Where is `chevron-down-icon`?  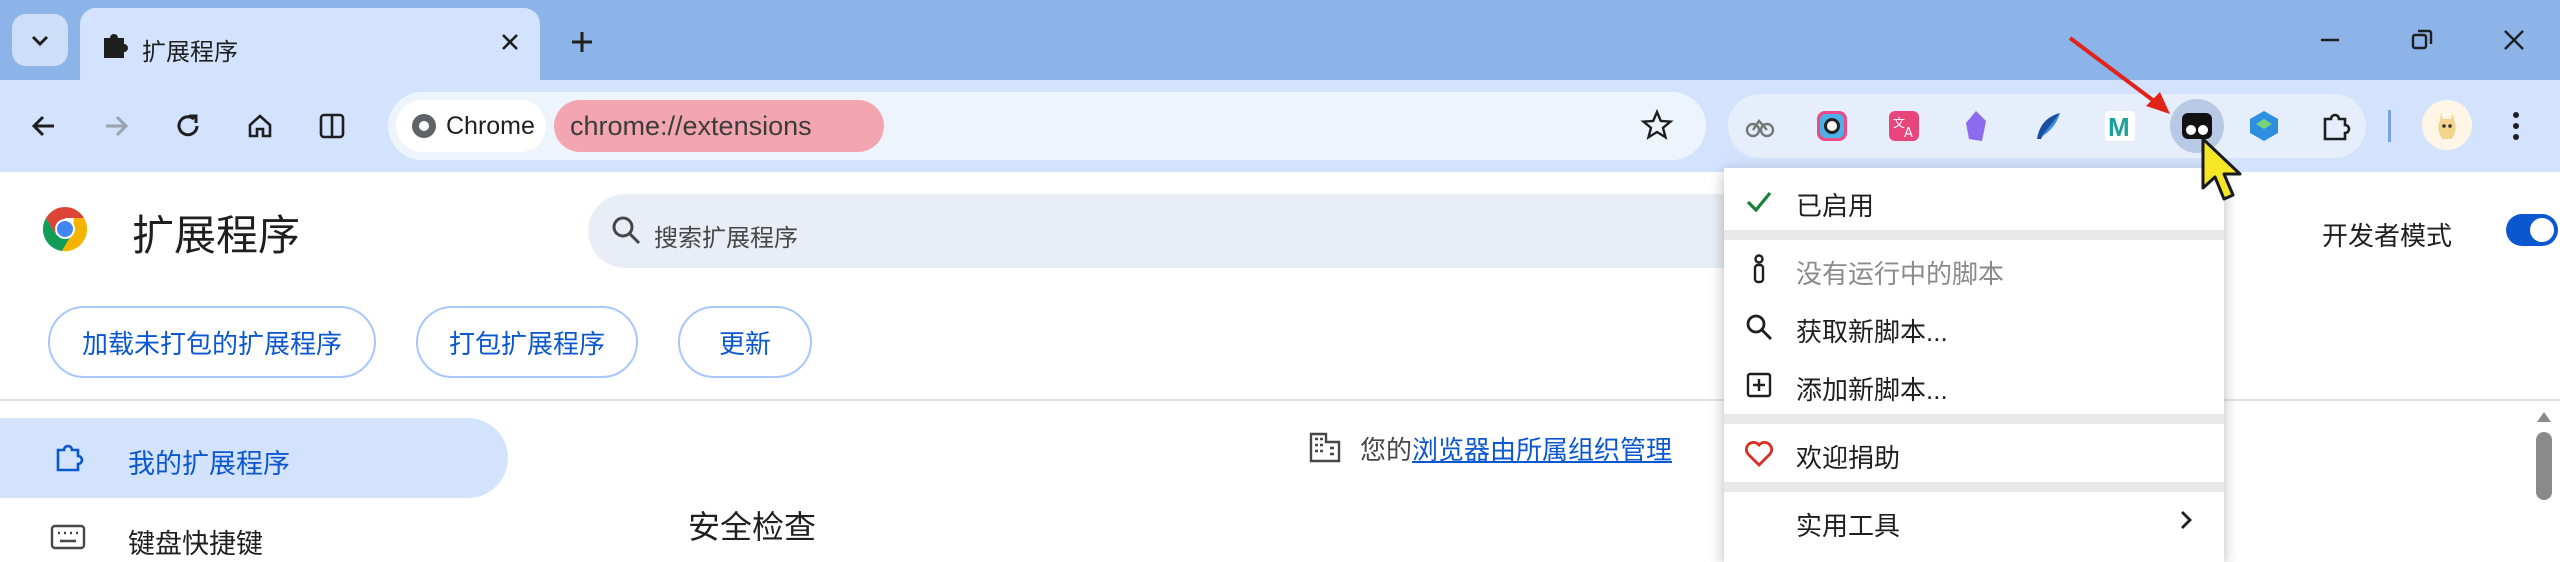 chevron-down-icon is located at coordinates (40, 41).